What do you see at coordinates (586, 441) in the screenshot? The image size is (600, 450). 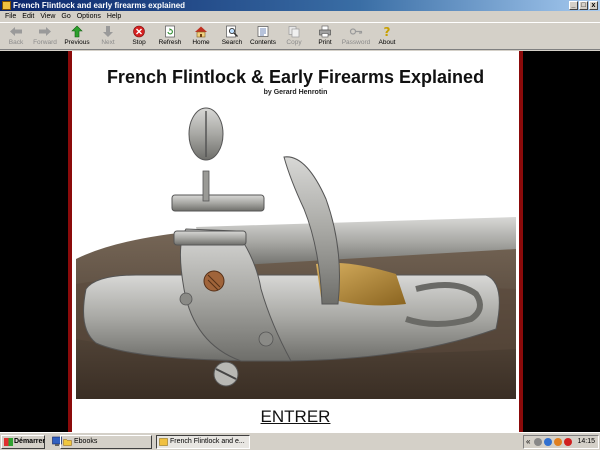 I see `clock: 14:15` at bounding box center [586, 441].